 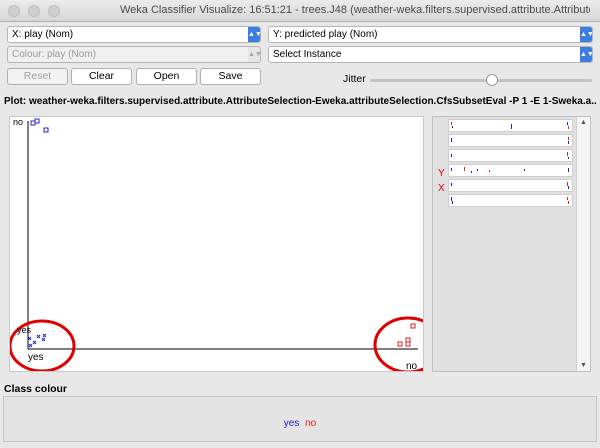 What do you see at coordinates (54, 11) in the screenshot?
I see `zoom-window-button` at bounding box center [54, 11].